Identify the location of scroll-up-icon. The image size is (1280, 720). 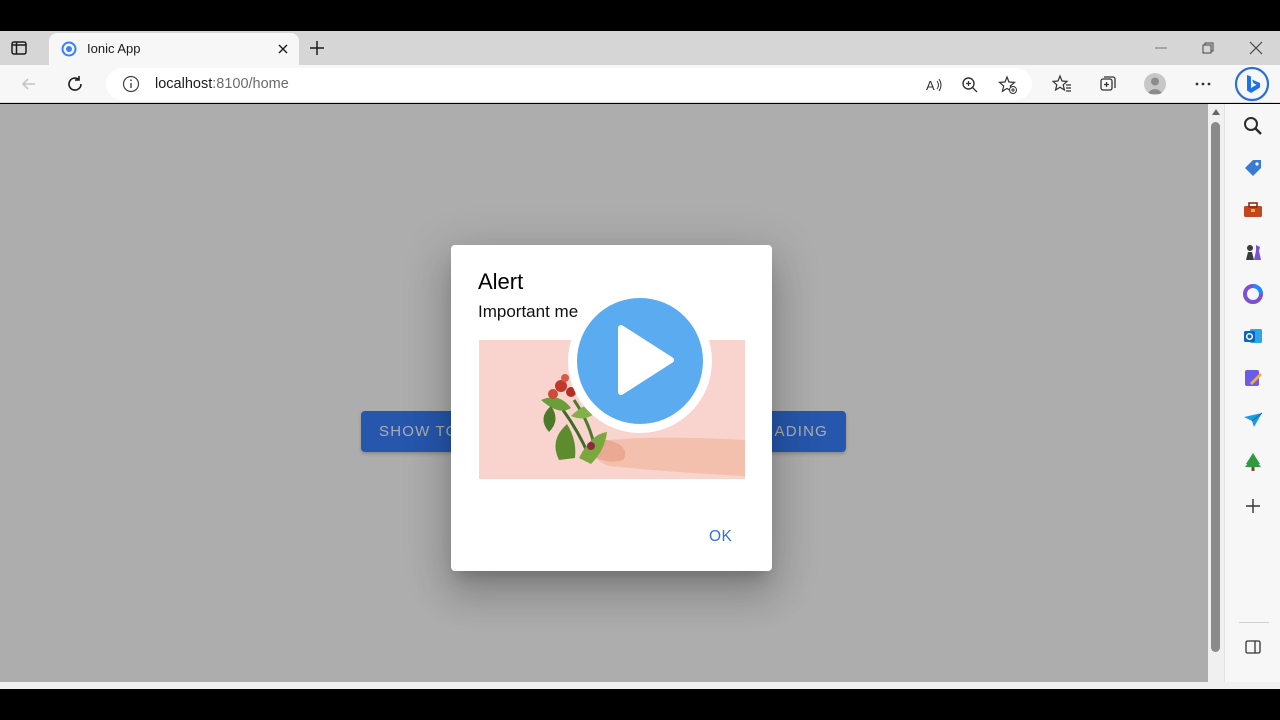
(1216, 112).